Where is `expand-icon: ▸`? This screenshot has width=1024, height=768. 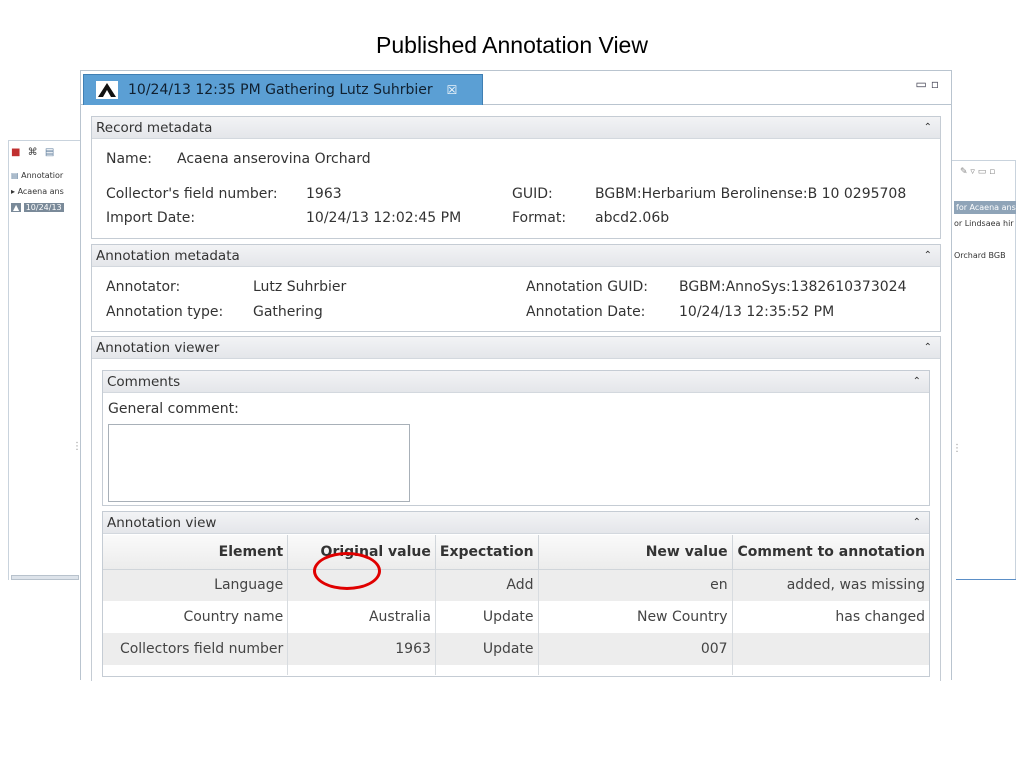
expand-icon: ▸ is located at coordinates (13, 191).